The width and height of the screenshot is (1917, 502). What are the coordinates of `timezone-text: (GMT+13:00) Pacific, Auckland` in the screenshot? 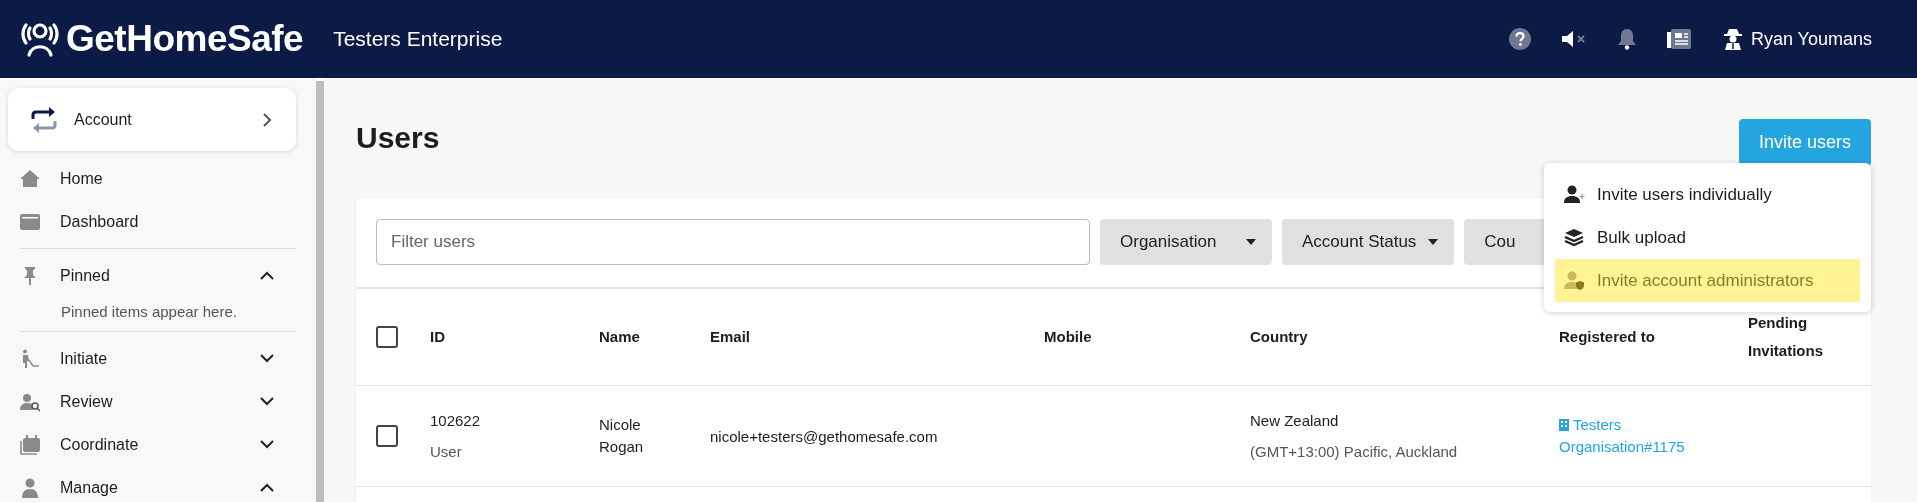 It's located at (1354, 451).